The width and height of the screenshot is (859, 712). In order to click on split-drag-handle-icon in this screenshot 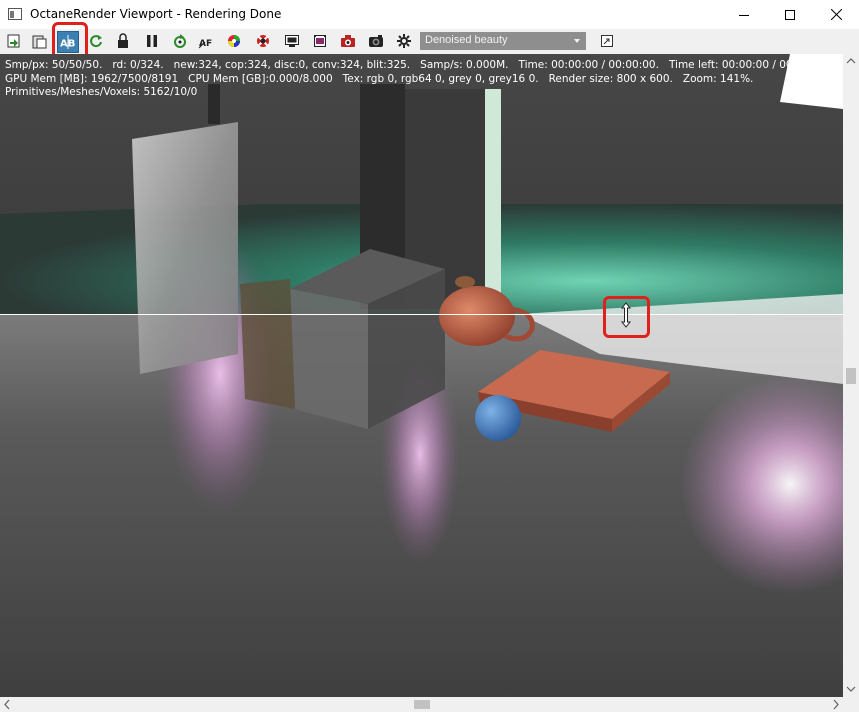, I will do `click(626, 315)`.